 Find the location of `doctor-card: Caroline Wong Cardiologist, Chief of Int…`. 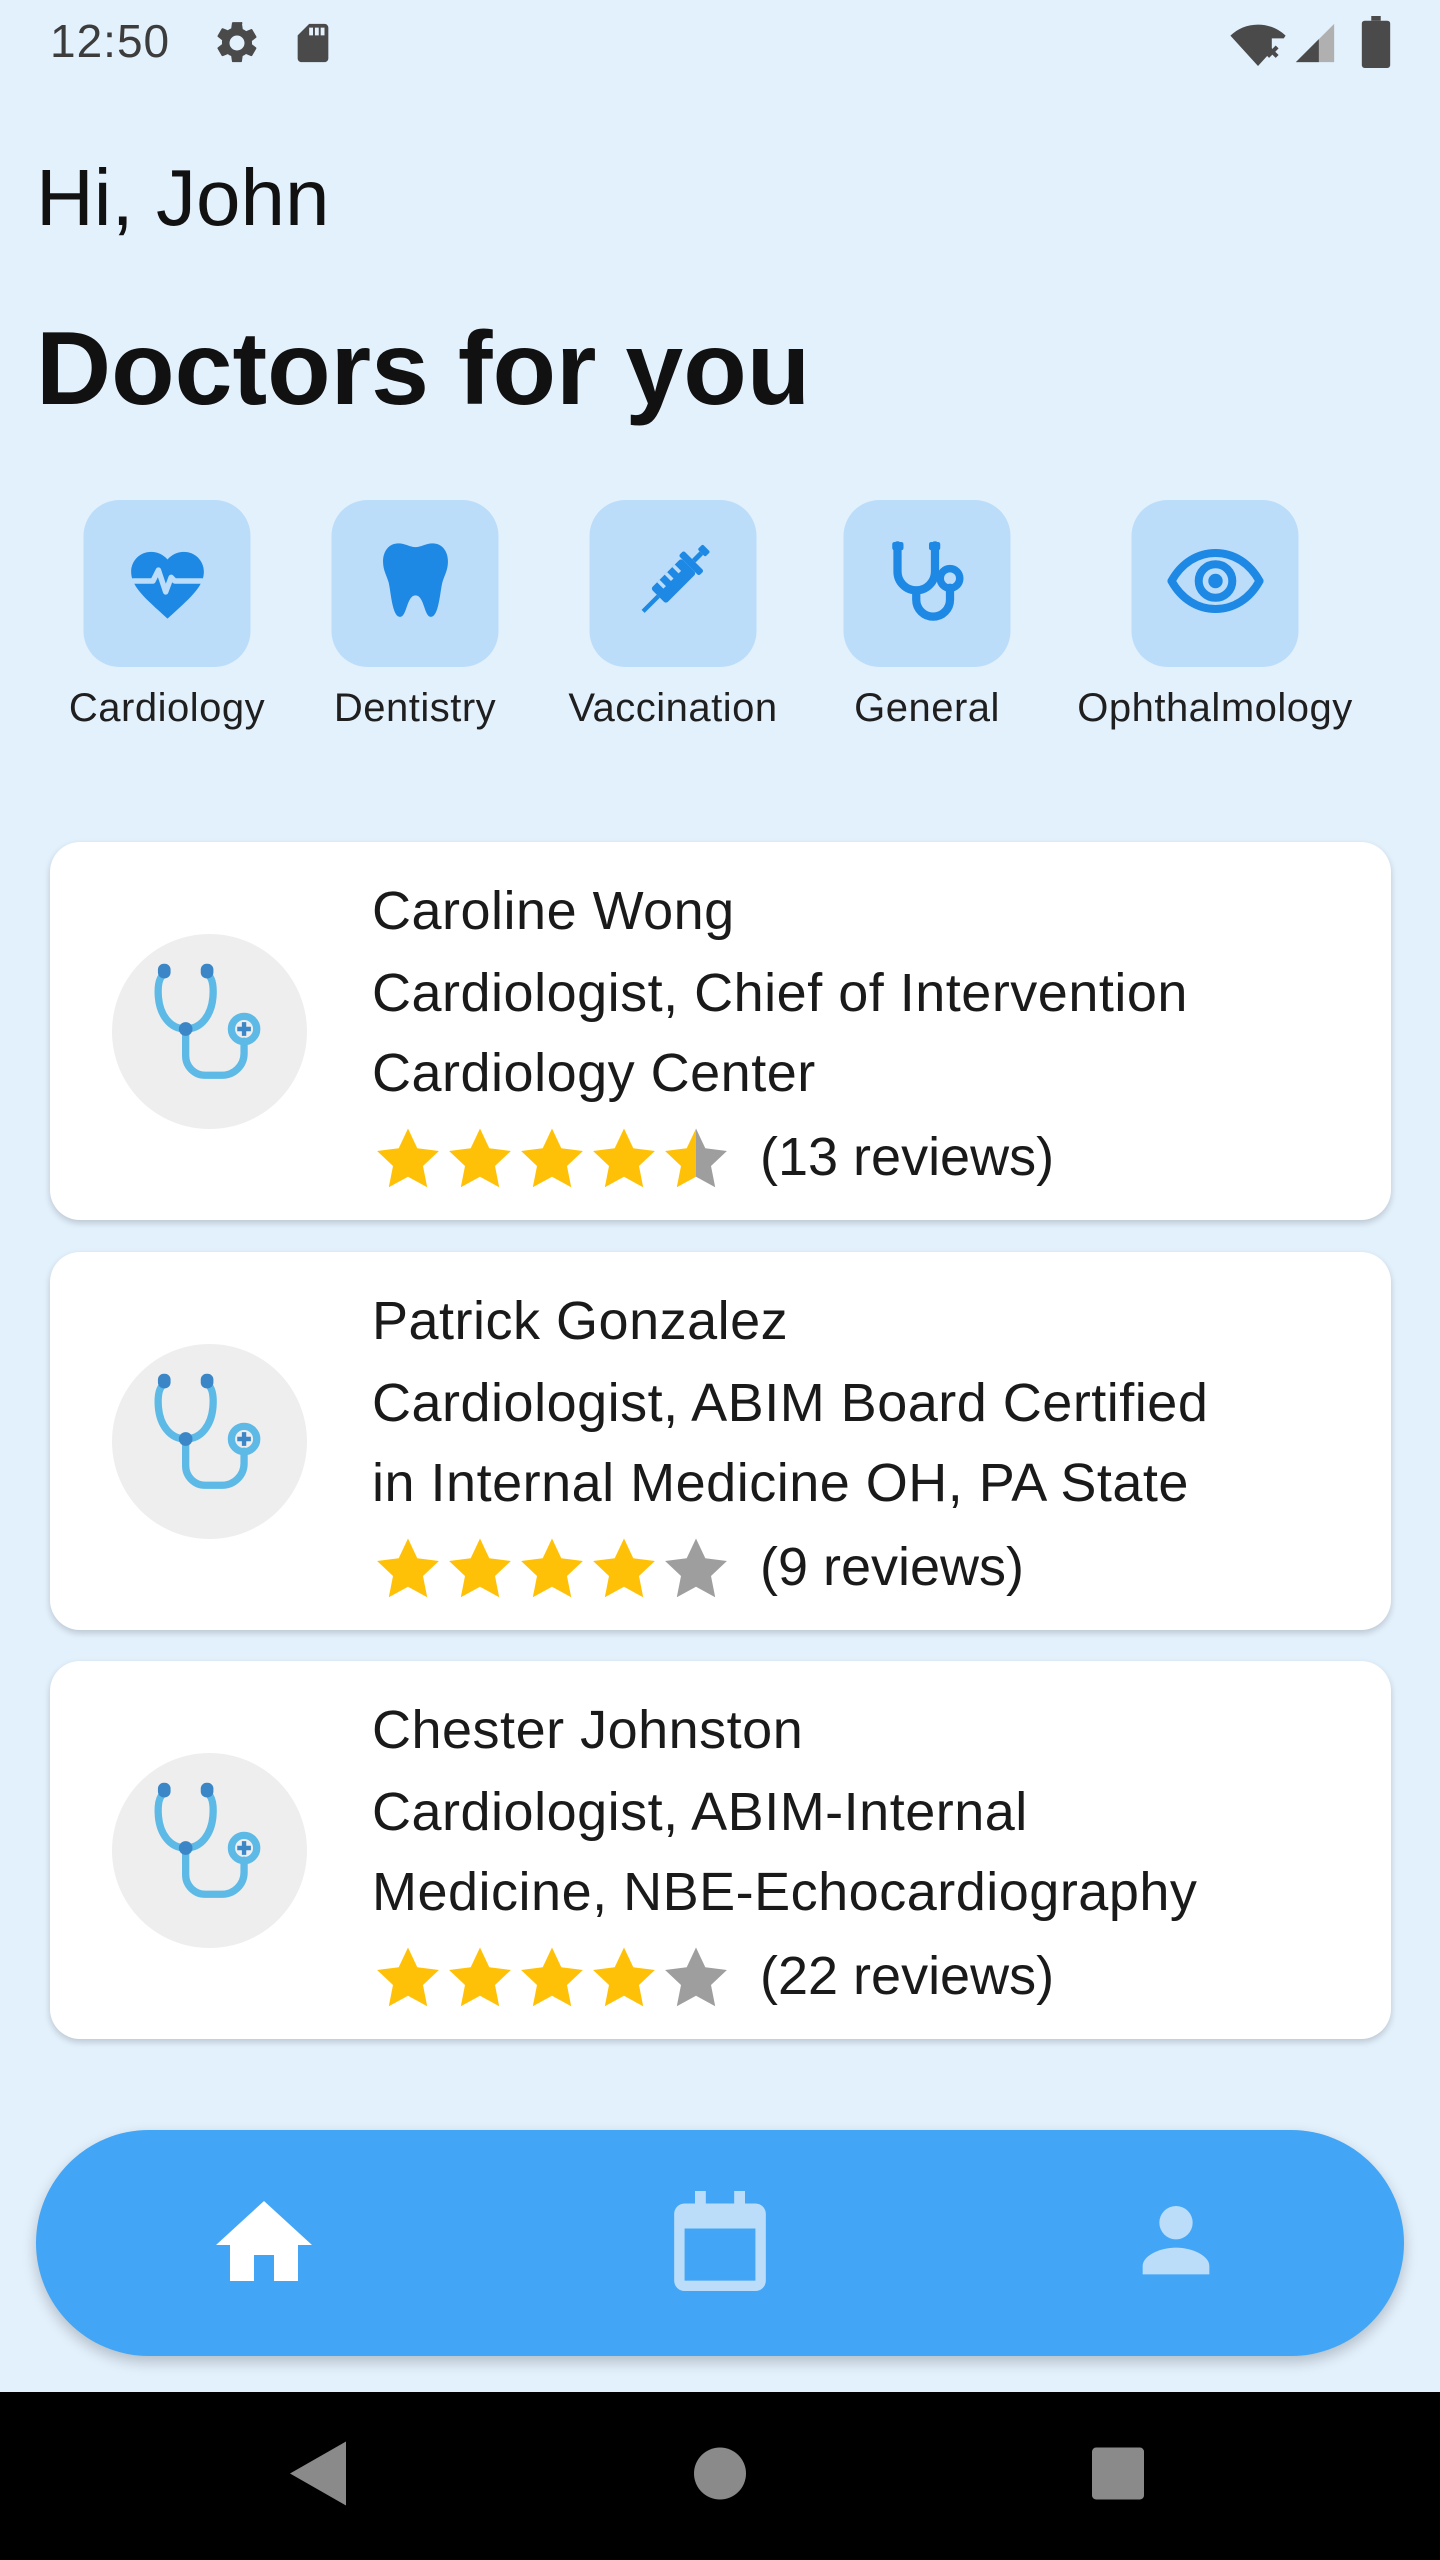

doctor-card: Caroline Wong Cardiologist, Chief of Int… is located at coordinates (720, 1031).